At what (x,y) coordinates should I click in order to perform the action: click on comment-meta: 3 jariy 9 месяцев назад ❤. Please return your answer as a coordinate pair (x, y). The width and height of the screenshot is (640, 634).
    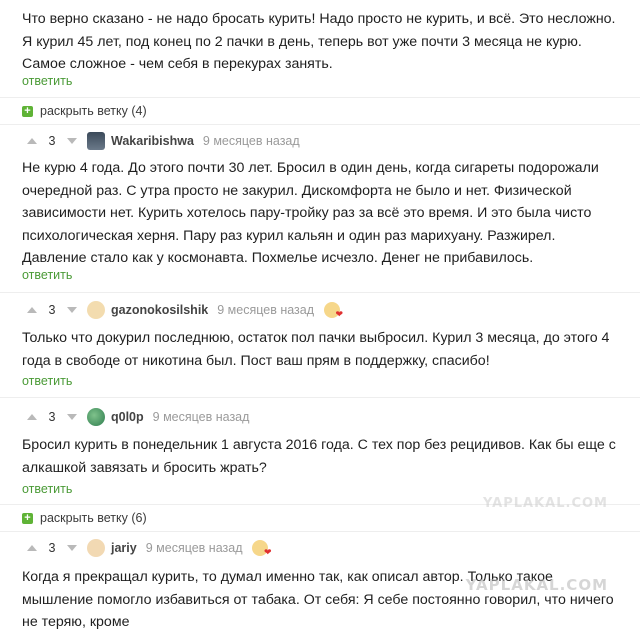
    Looking at the image, I should click on (149, 548).